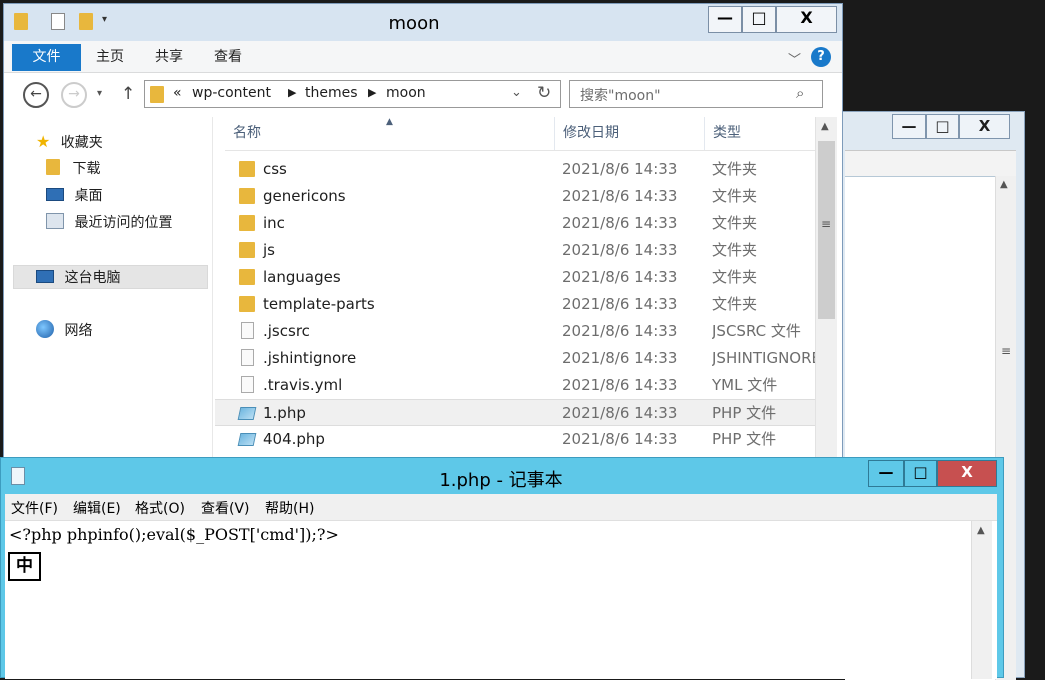  Describe the element at coordinates (126, 196) in the screenshot. I see `nav-desktop: 桌面` at that location.